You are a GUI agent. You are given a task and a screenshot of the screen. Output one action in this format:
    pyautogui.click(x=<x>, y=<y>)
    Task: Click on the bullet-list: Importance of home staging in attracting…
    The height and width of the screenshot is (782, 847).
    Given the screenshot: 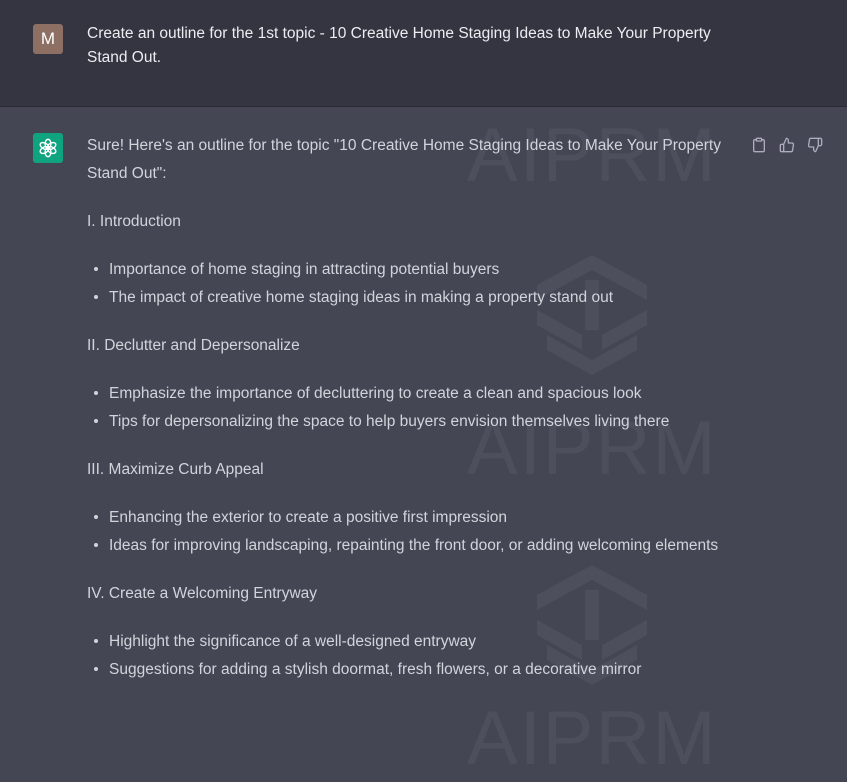 What is the action you would take?
    pyautogui.click(x=412, y=284)
    